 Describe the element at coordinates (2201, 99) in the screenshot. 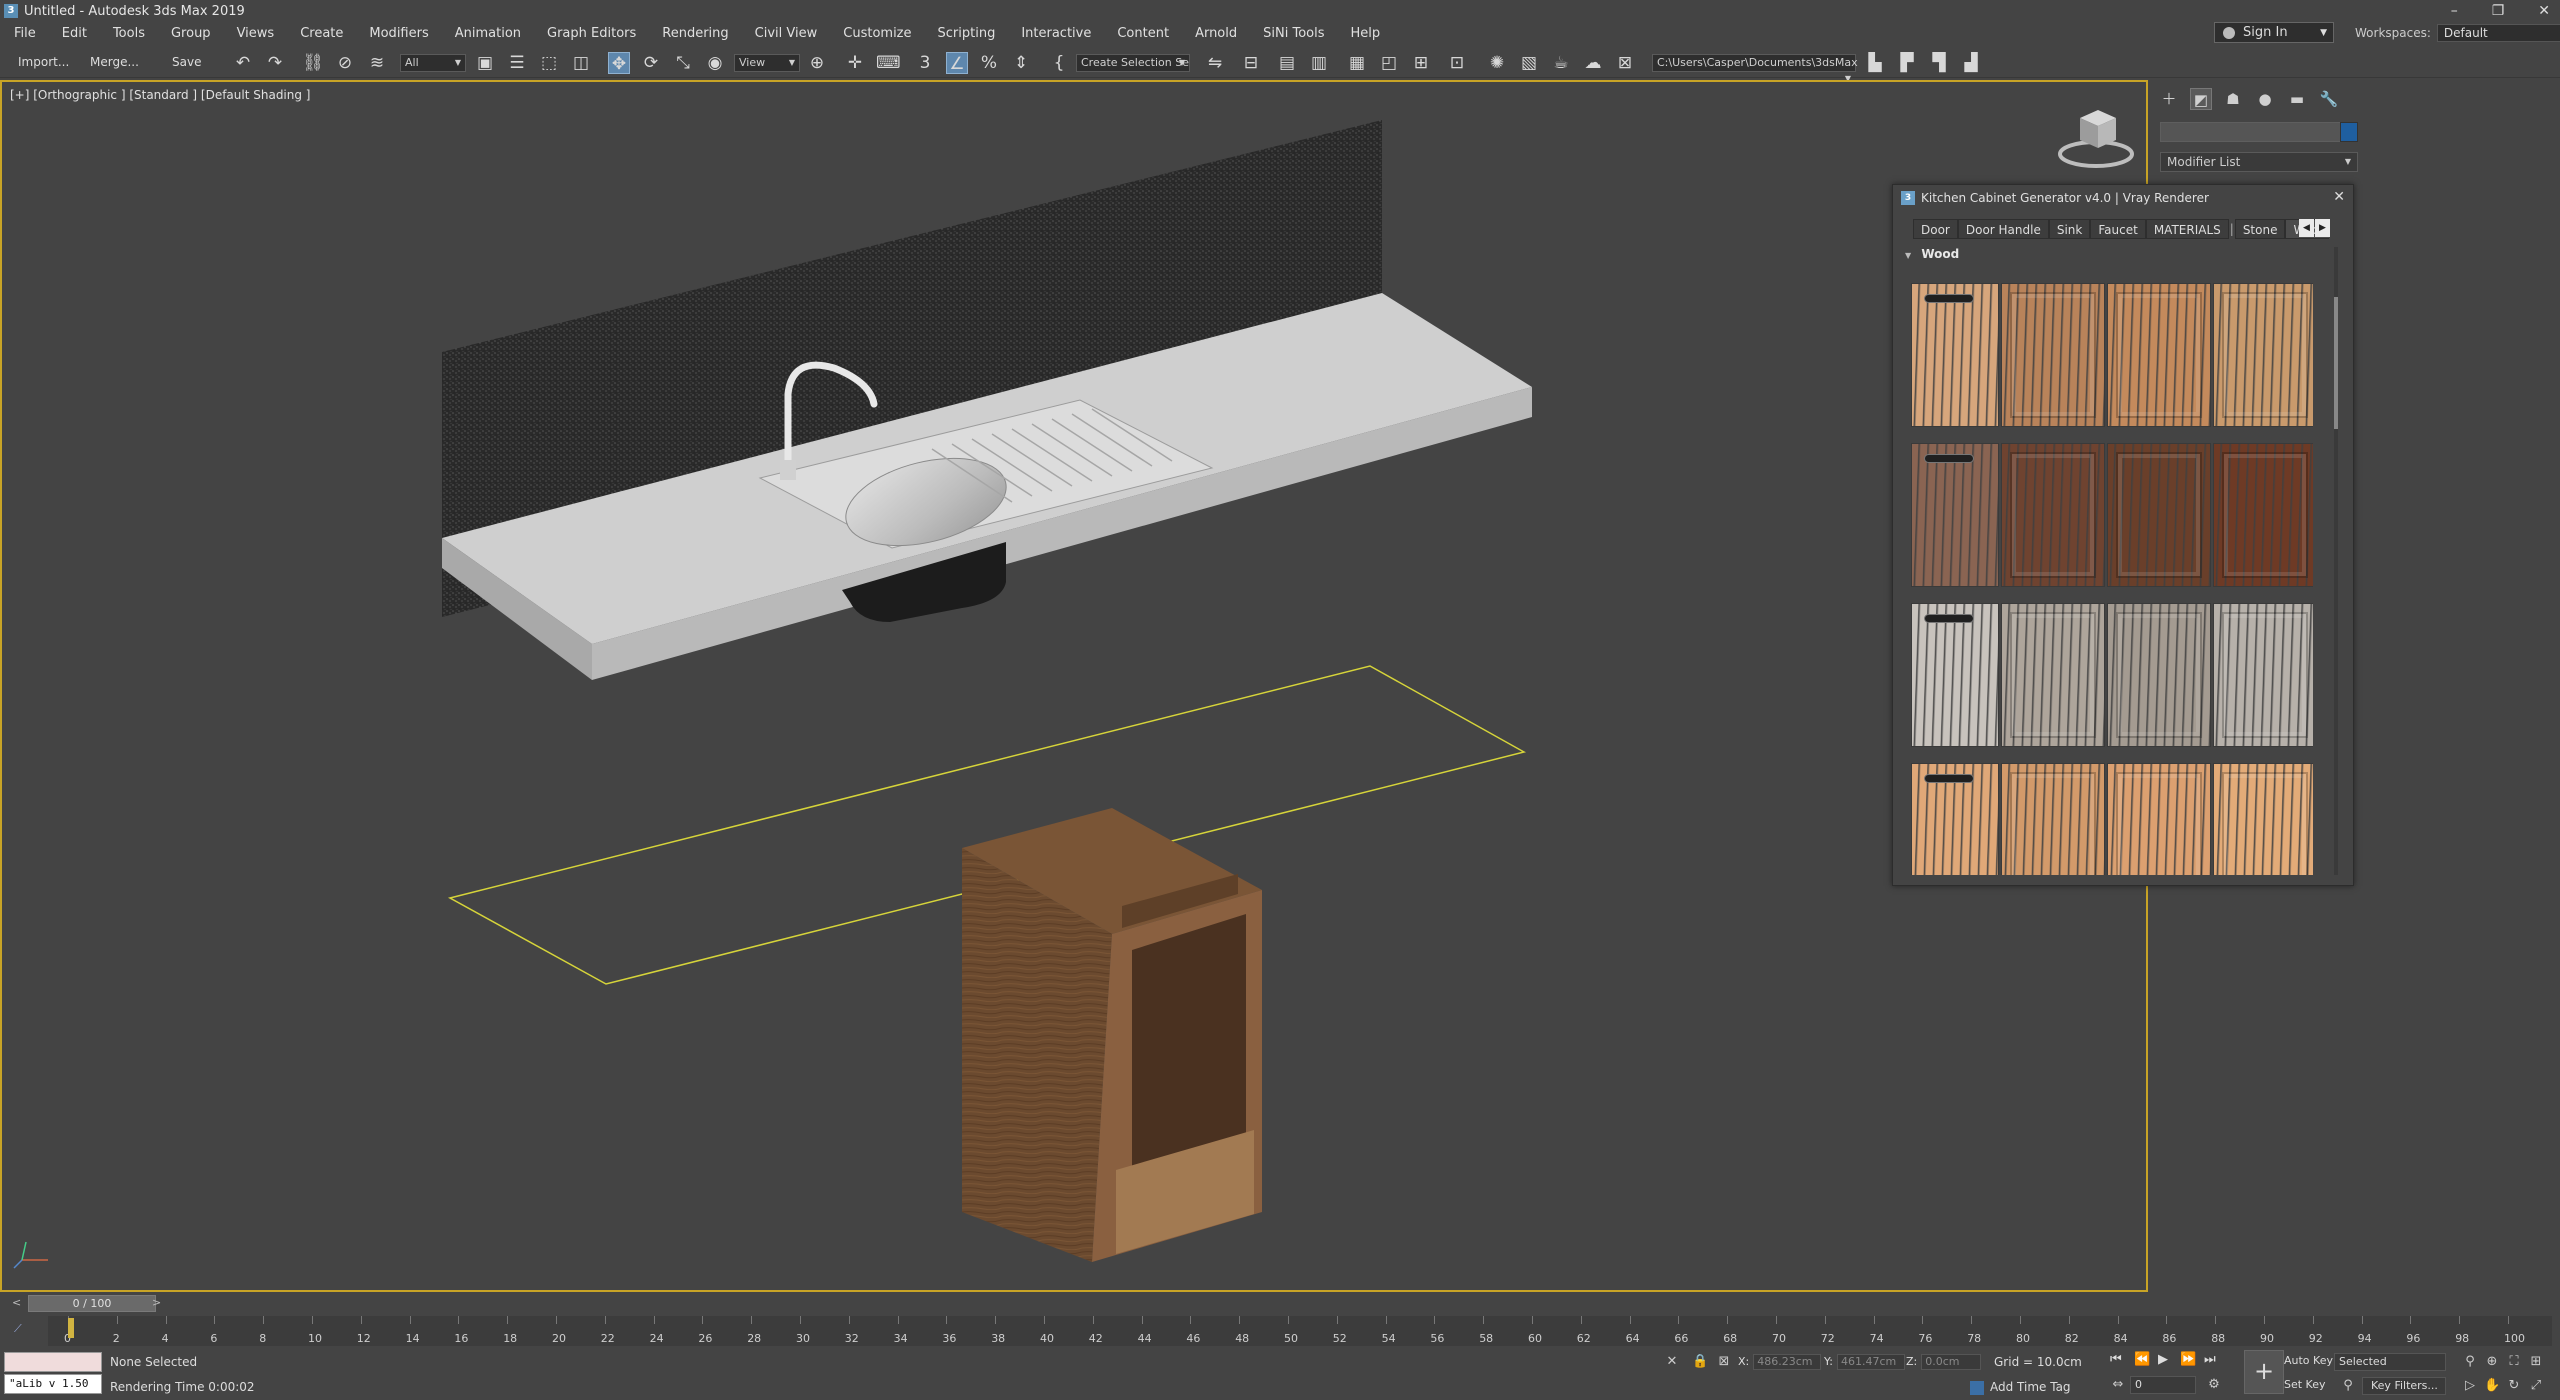

I see `modify-icon: ◩` at that location.